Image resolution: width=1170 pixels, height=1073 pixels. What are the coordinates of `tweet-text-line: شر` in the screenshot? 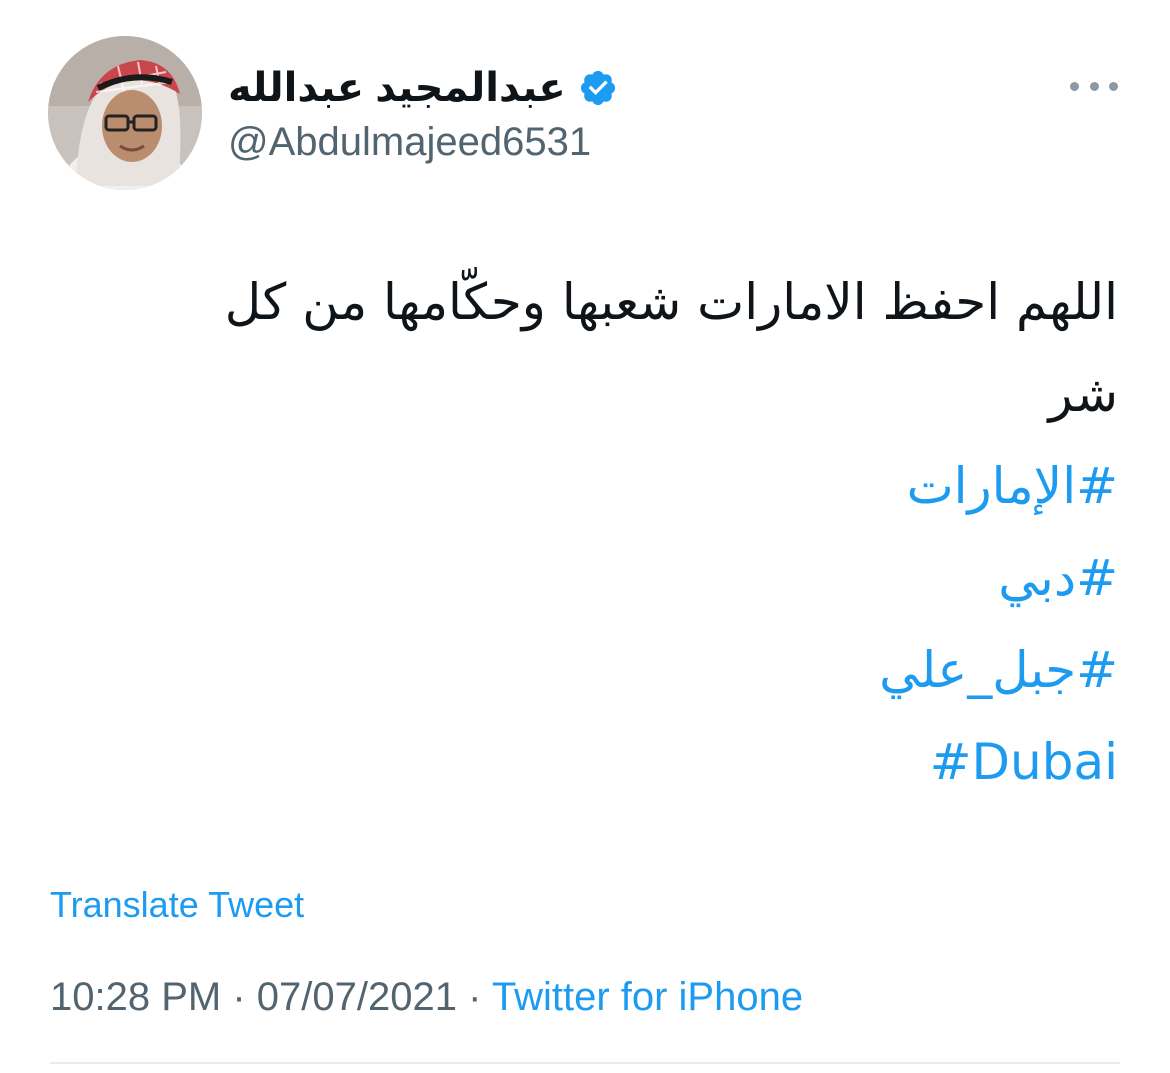 It's located at (1083, 394).